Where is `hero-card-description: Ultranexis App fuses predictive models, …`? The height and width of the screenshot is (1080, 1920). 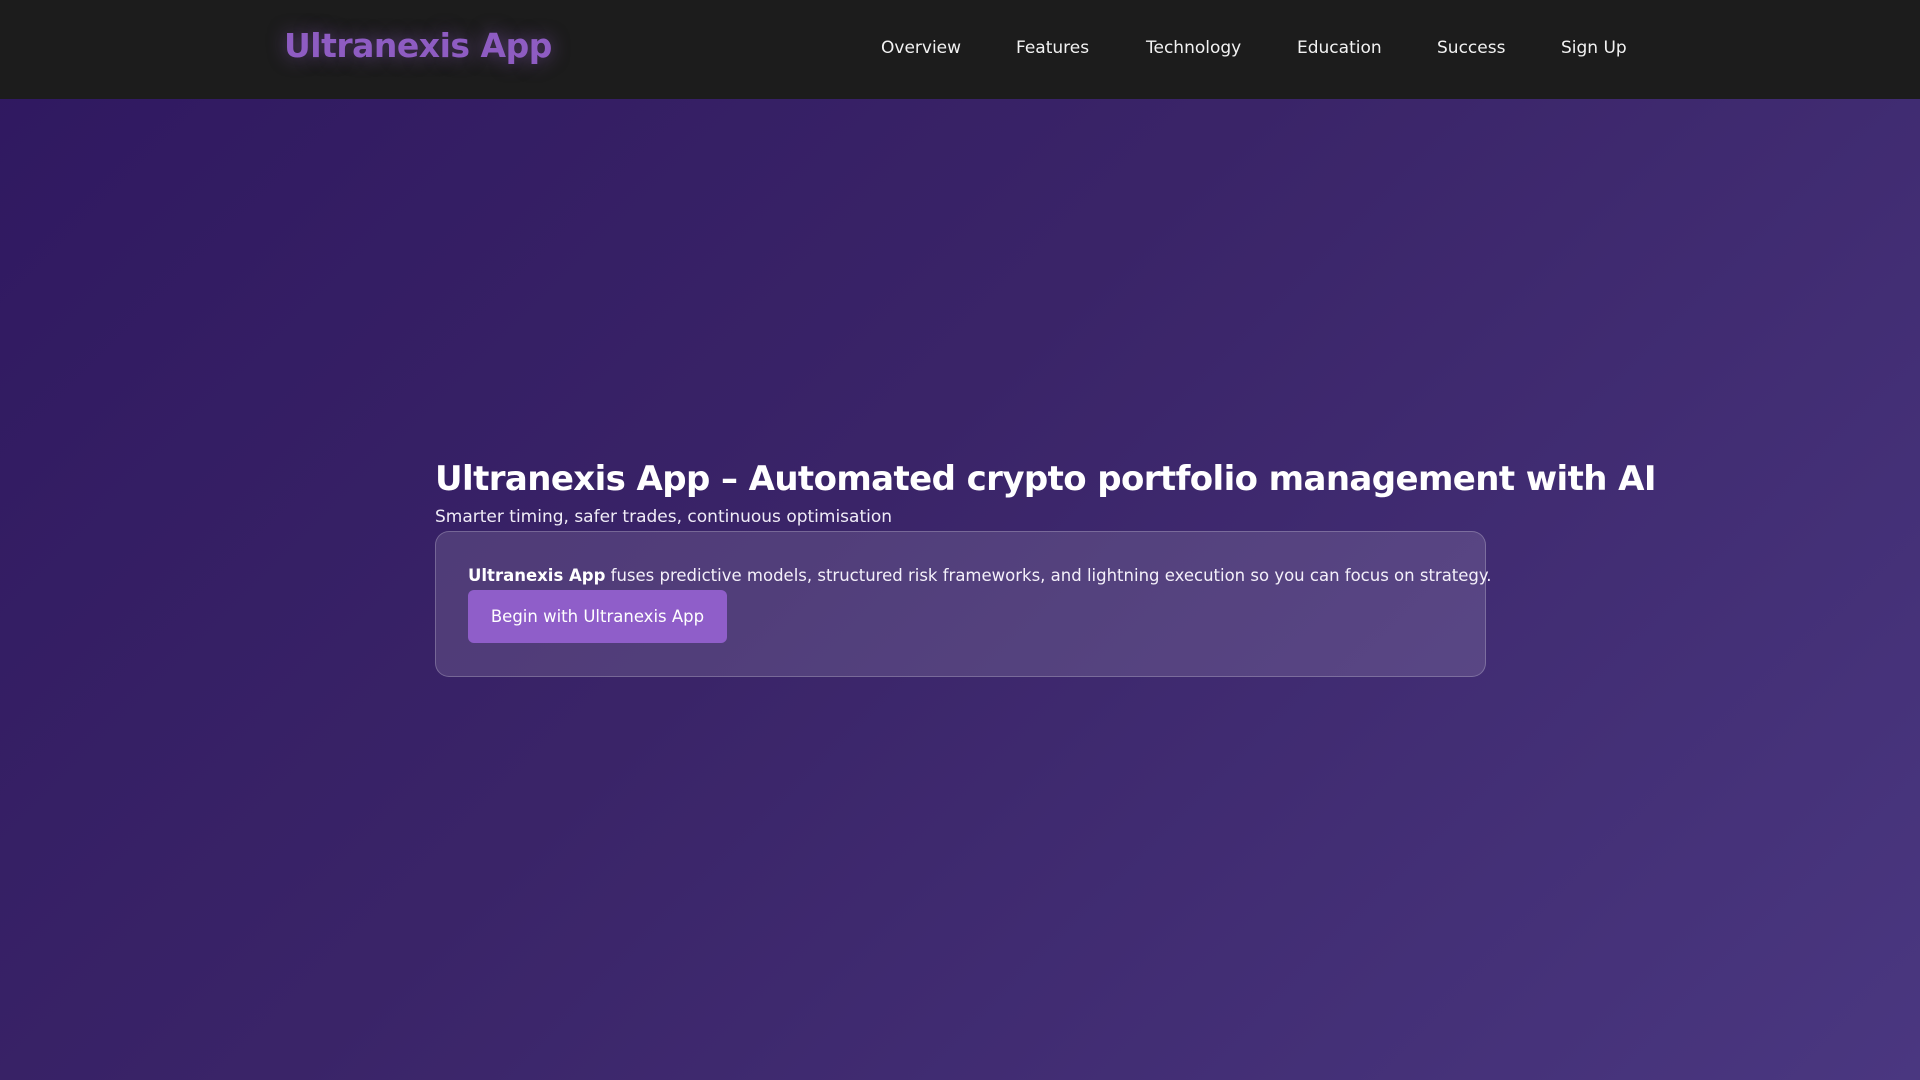
hero-card-description: Ultranexis App fuses predictive models, … is located at coordinates (980, 575).